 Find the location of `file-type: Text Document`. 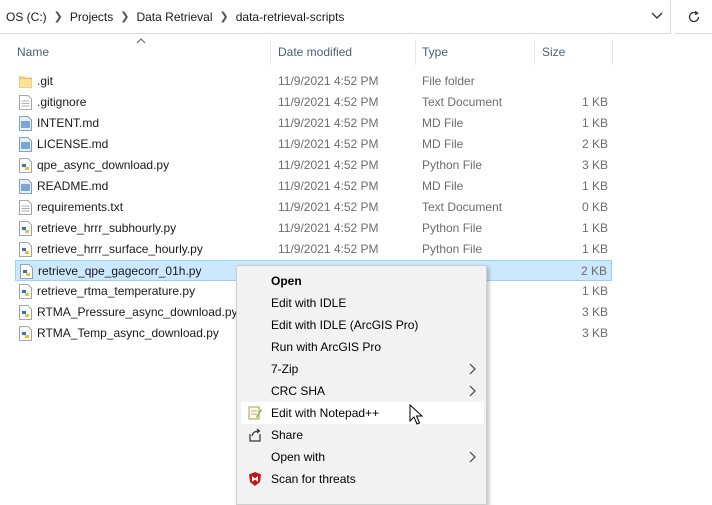

file-type: Text Document is located at coordinates (462, 102).